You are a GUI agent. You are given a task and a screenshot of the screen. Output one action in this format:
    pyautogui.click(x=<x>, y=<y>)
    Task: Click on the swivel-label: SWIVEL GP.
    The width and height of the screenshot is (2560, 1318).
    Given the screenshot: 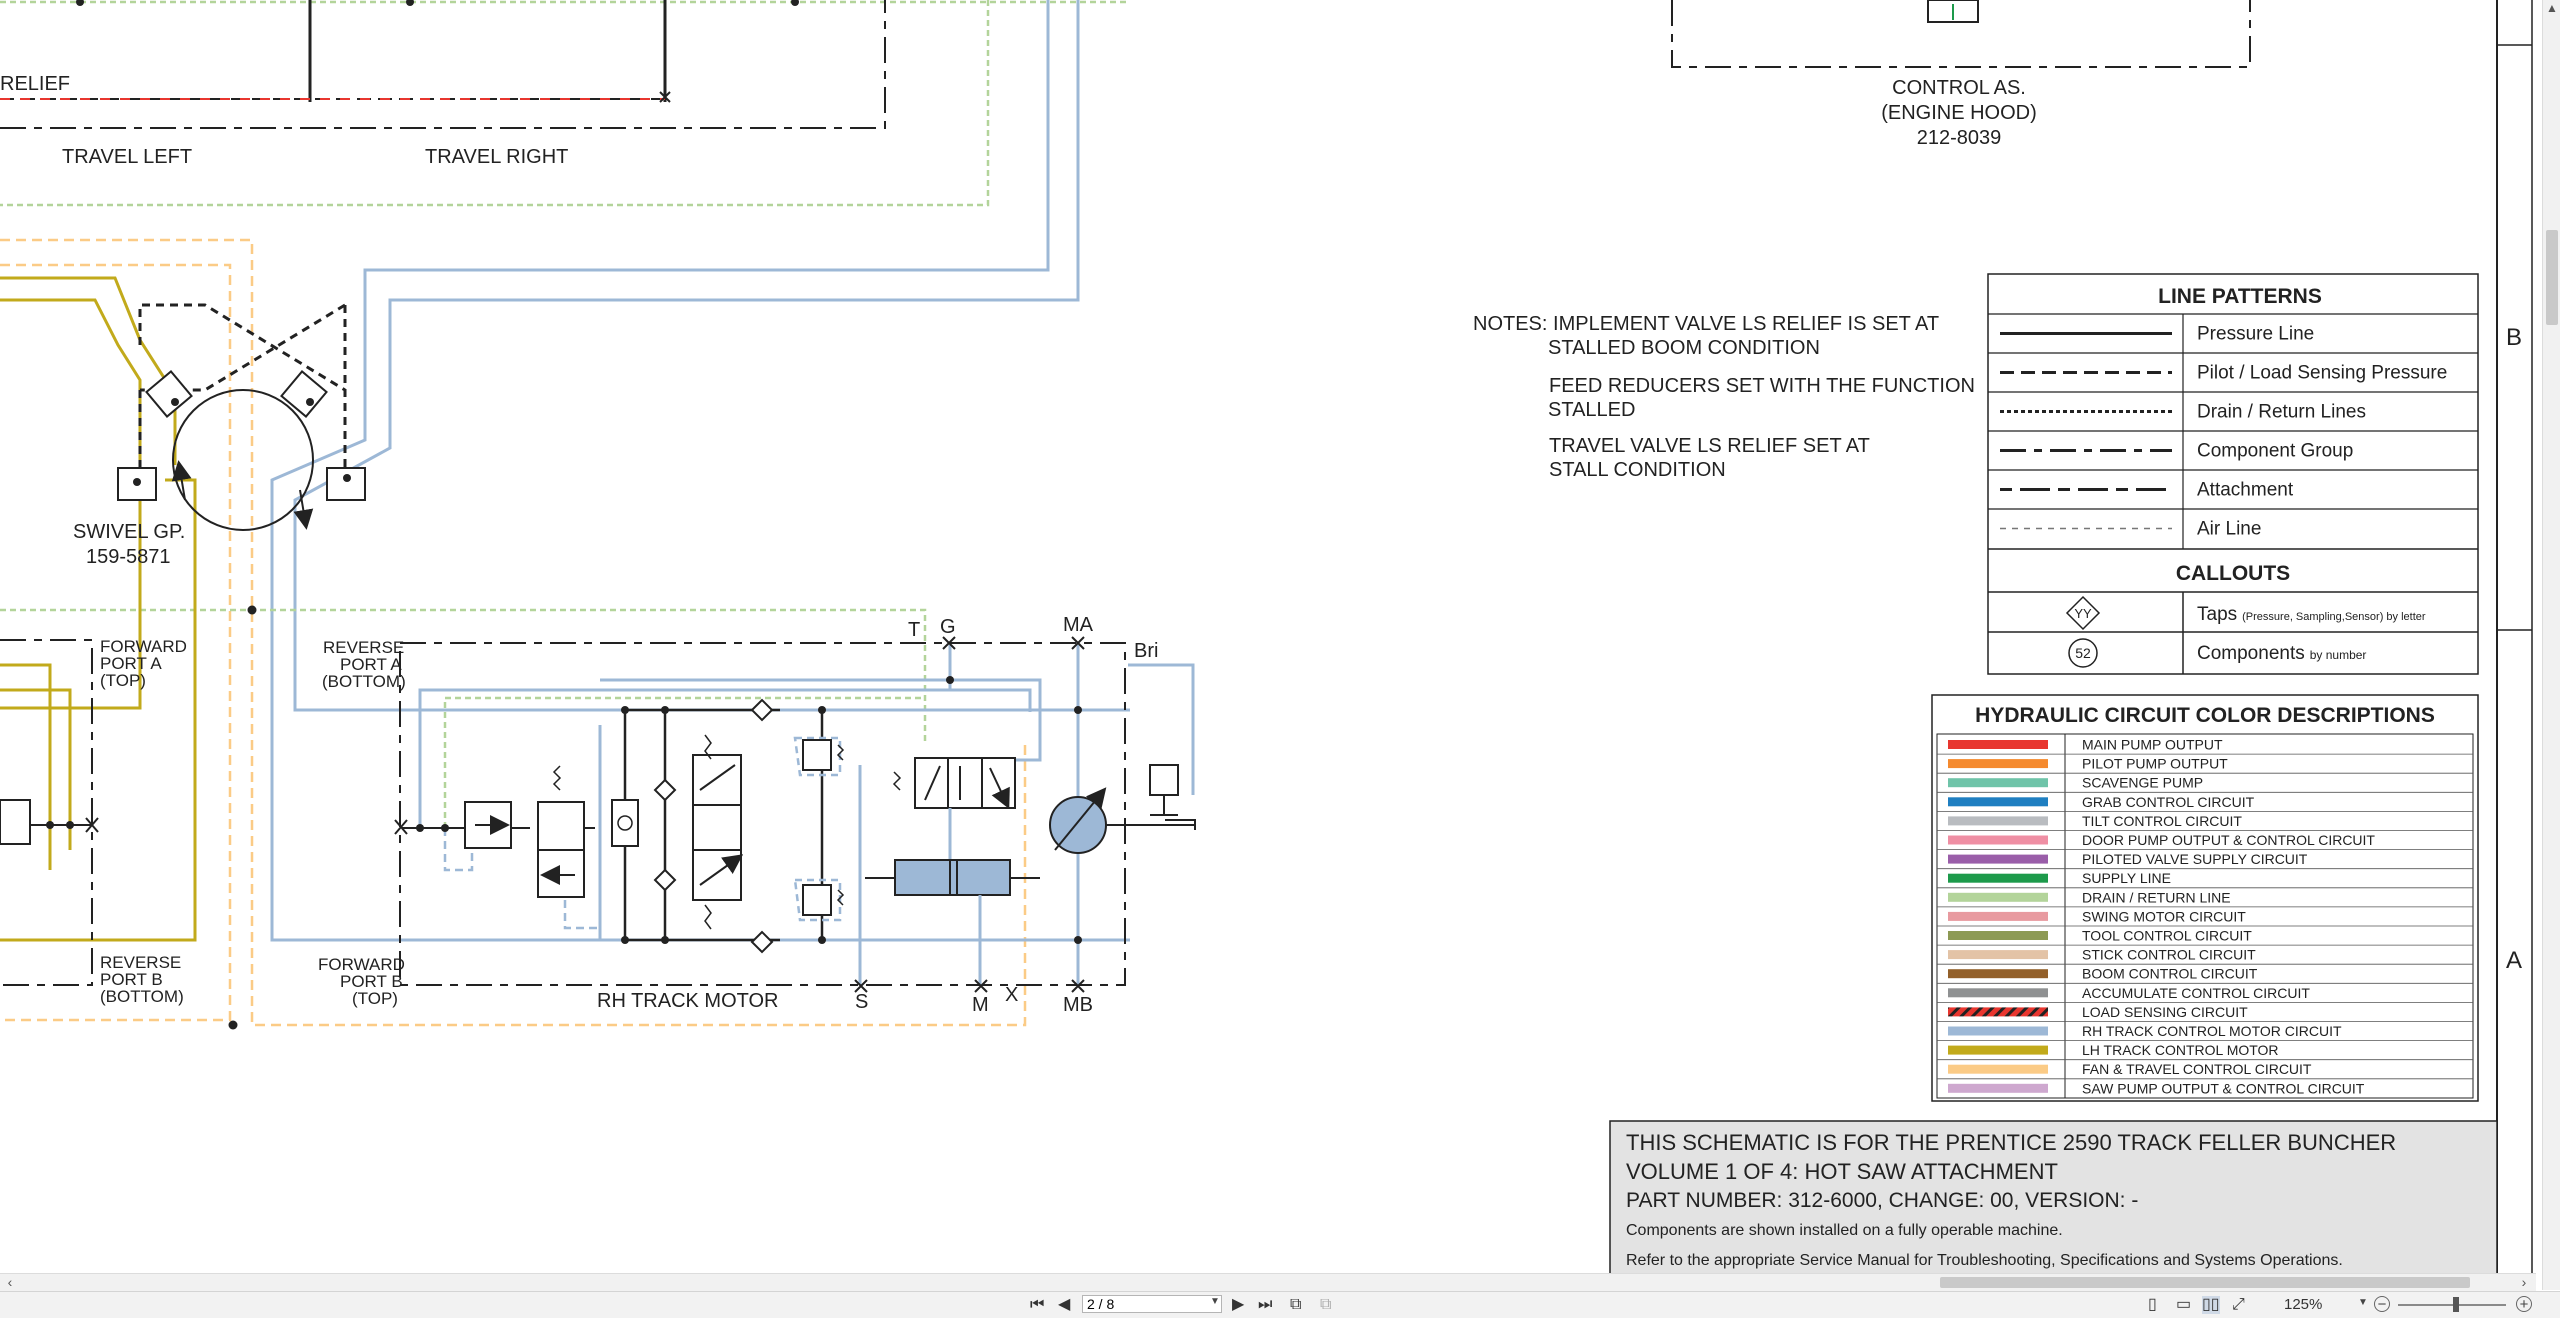 What is the action you would take?
    pyautogui.click(x=129, y=532)
    